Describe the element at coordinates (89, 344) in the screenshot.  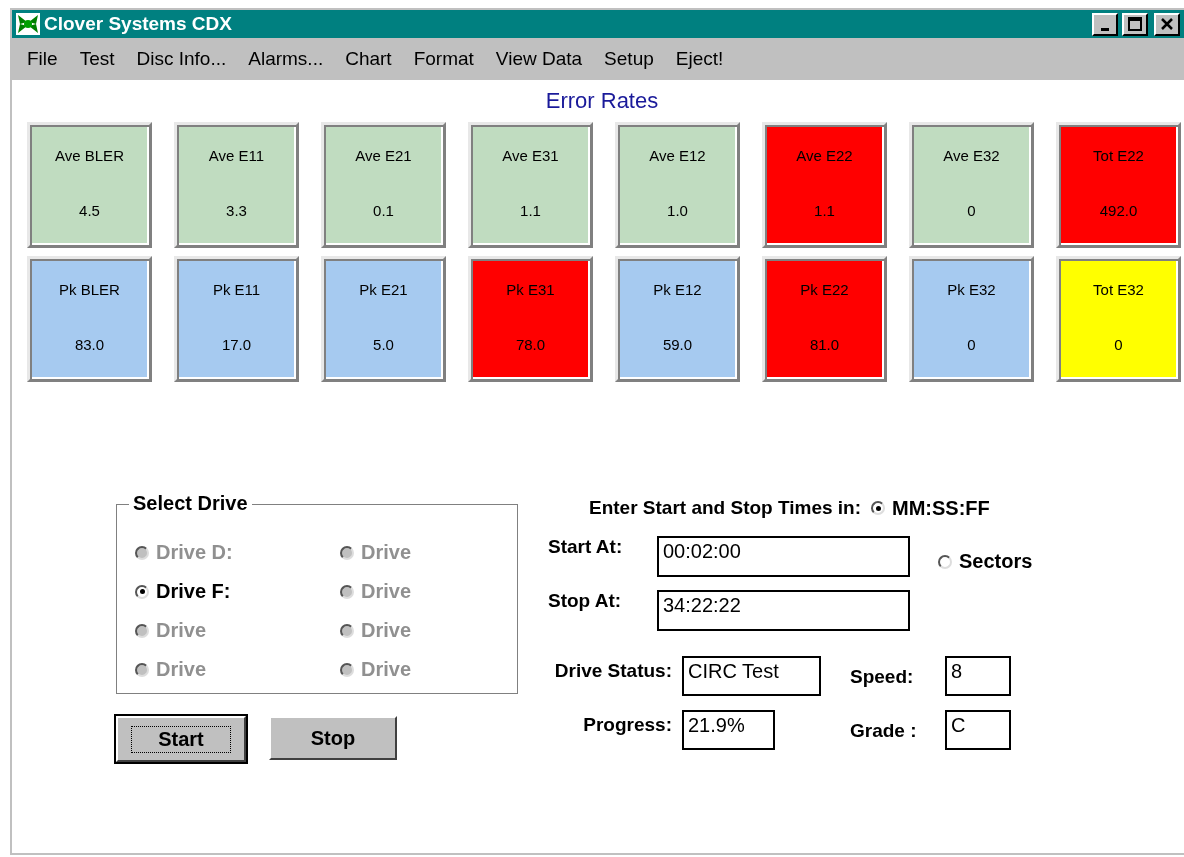
I see `tile-value: 83.0` at that location.